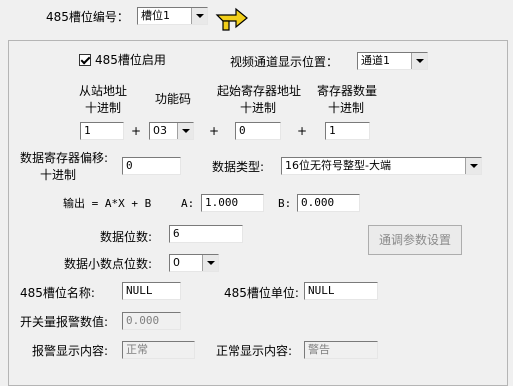 The height and width of the screenshot is (386, 513). Describe the element at coordinates (392, 61) in the screenshot. I see `video-channel-select: 通道1` at that location.